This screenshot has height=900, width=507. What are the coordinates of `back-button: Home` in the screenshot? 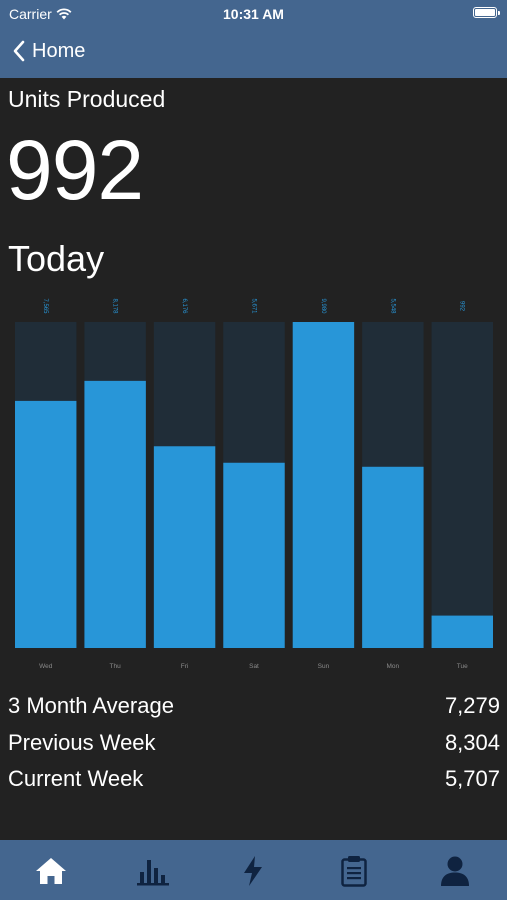 It's located at (48, 51).